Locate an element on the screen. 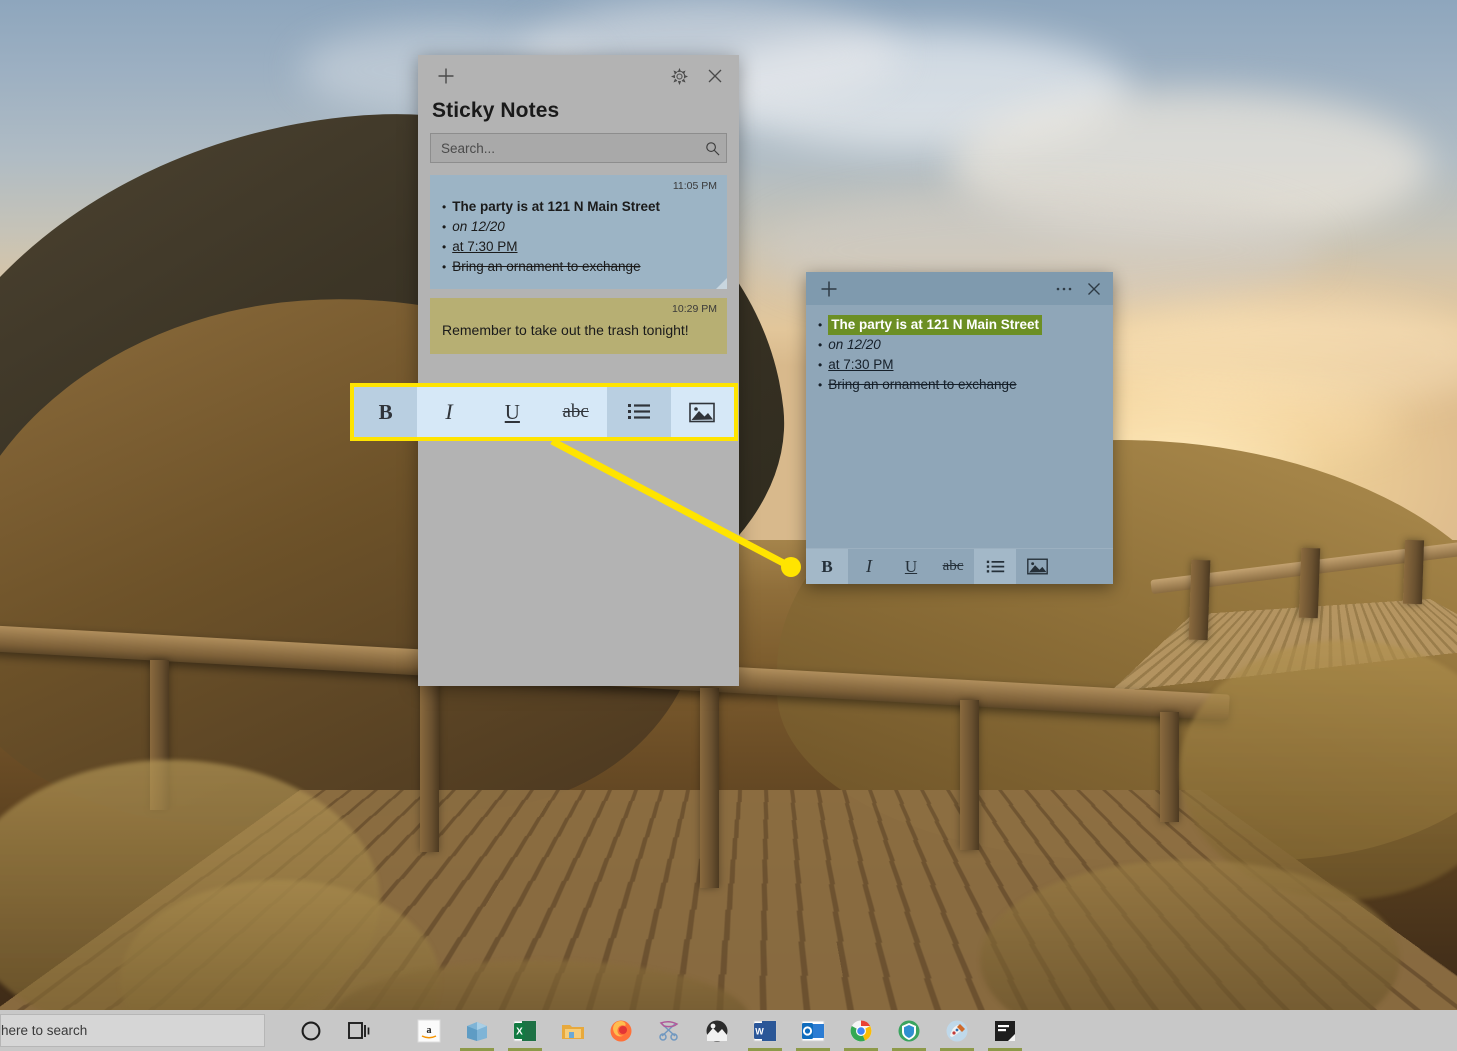 The width and height of the screenshot is (1457, 1051). svg-text: W is located at coordinates (759, 1031).